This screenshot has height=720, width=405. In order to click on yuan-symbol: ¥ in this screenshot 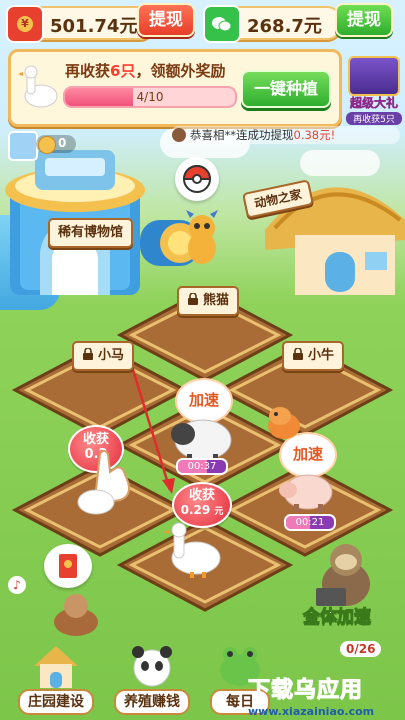, I will do `click(25, 24)`.